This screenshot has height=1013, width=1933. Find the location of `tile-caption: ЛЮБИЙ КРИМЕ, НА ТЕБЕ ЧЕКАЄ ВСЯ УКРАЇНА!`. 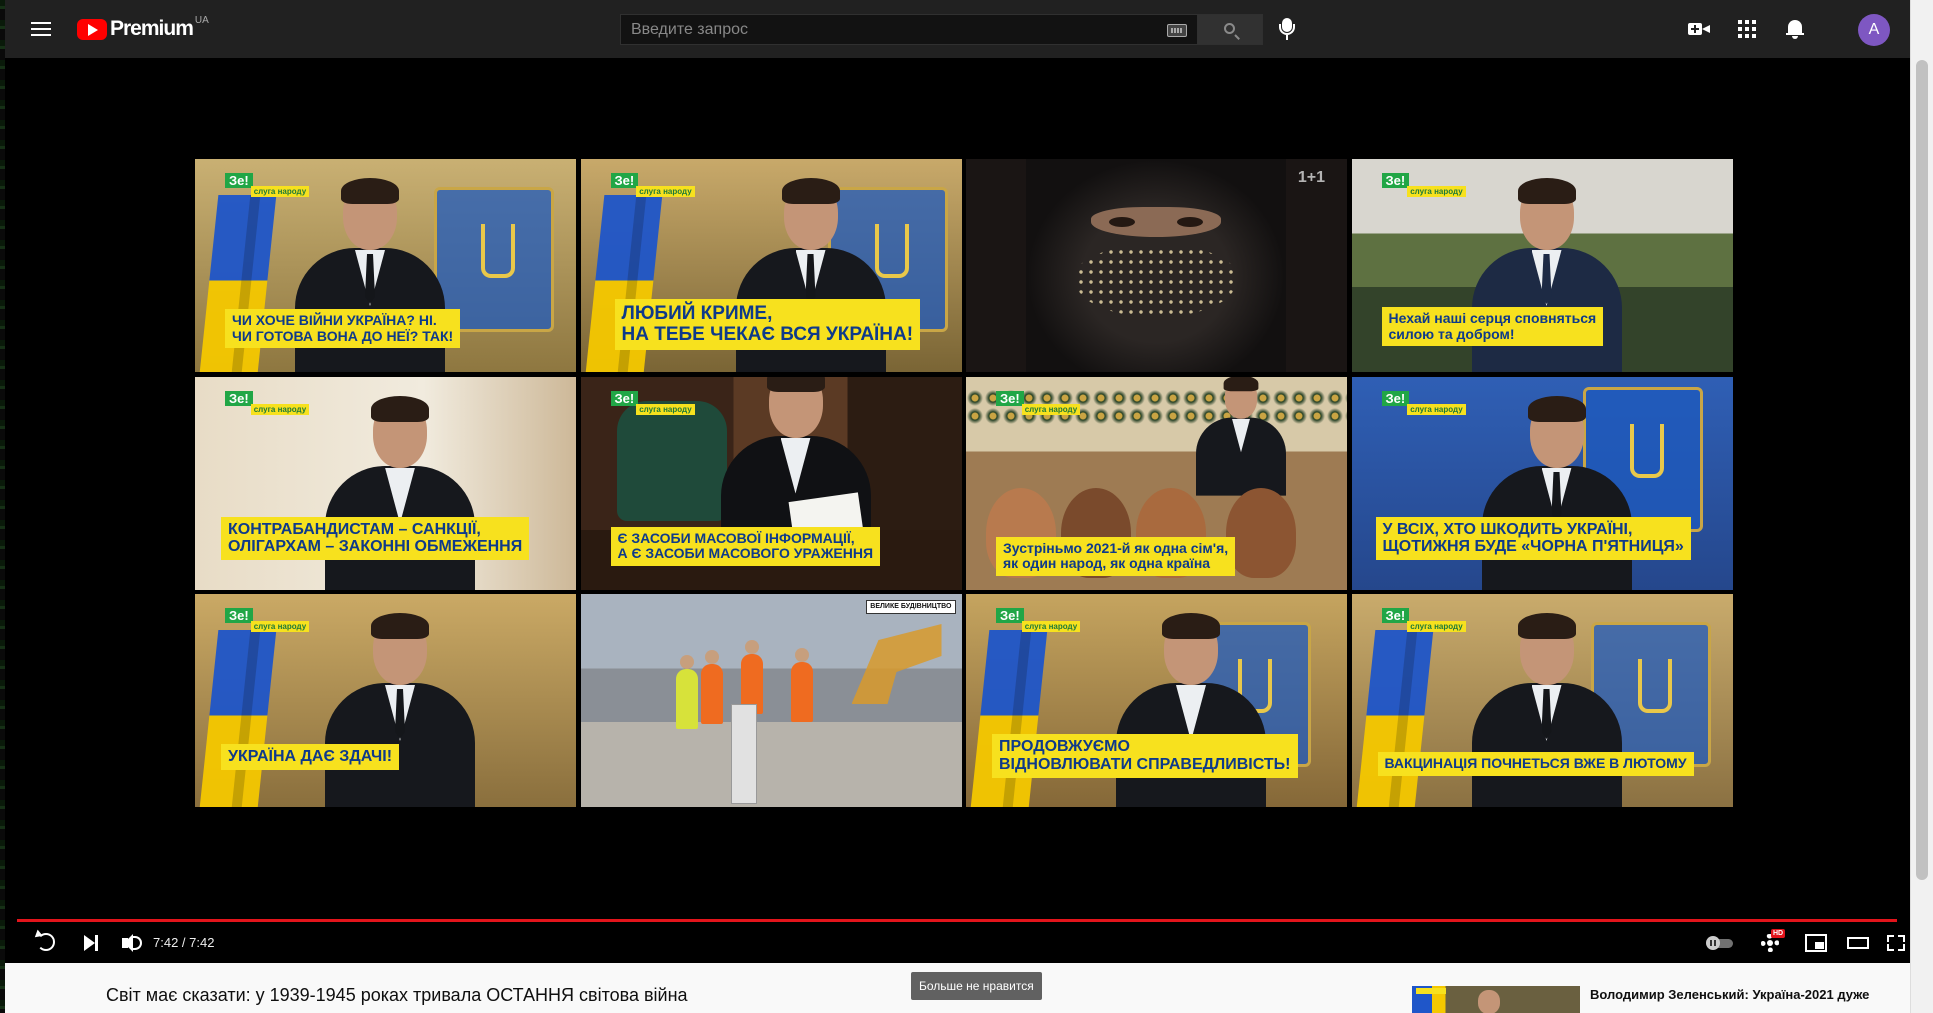

tile-caption: ЛЮБИЙ КРИМЕ, НА ТЕБЕ ЧЕКАЄ ВСЯ УКРАЇНА! is located at coordinates (767, 324).